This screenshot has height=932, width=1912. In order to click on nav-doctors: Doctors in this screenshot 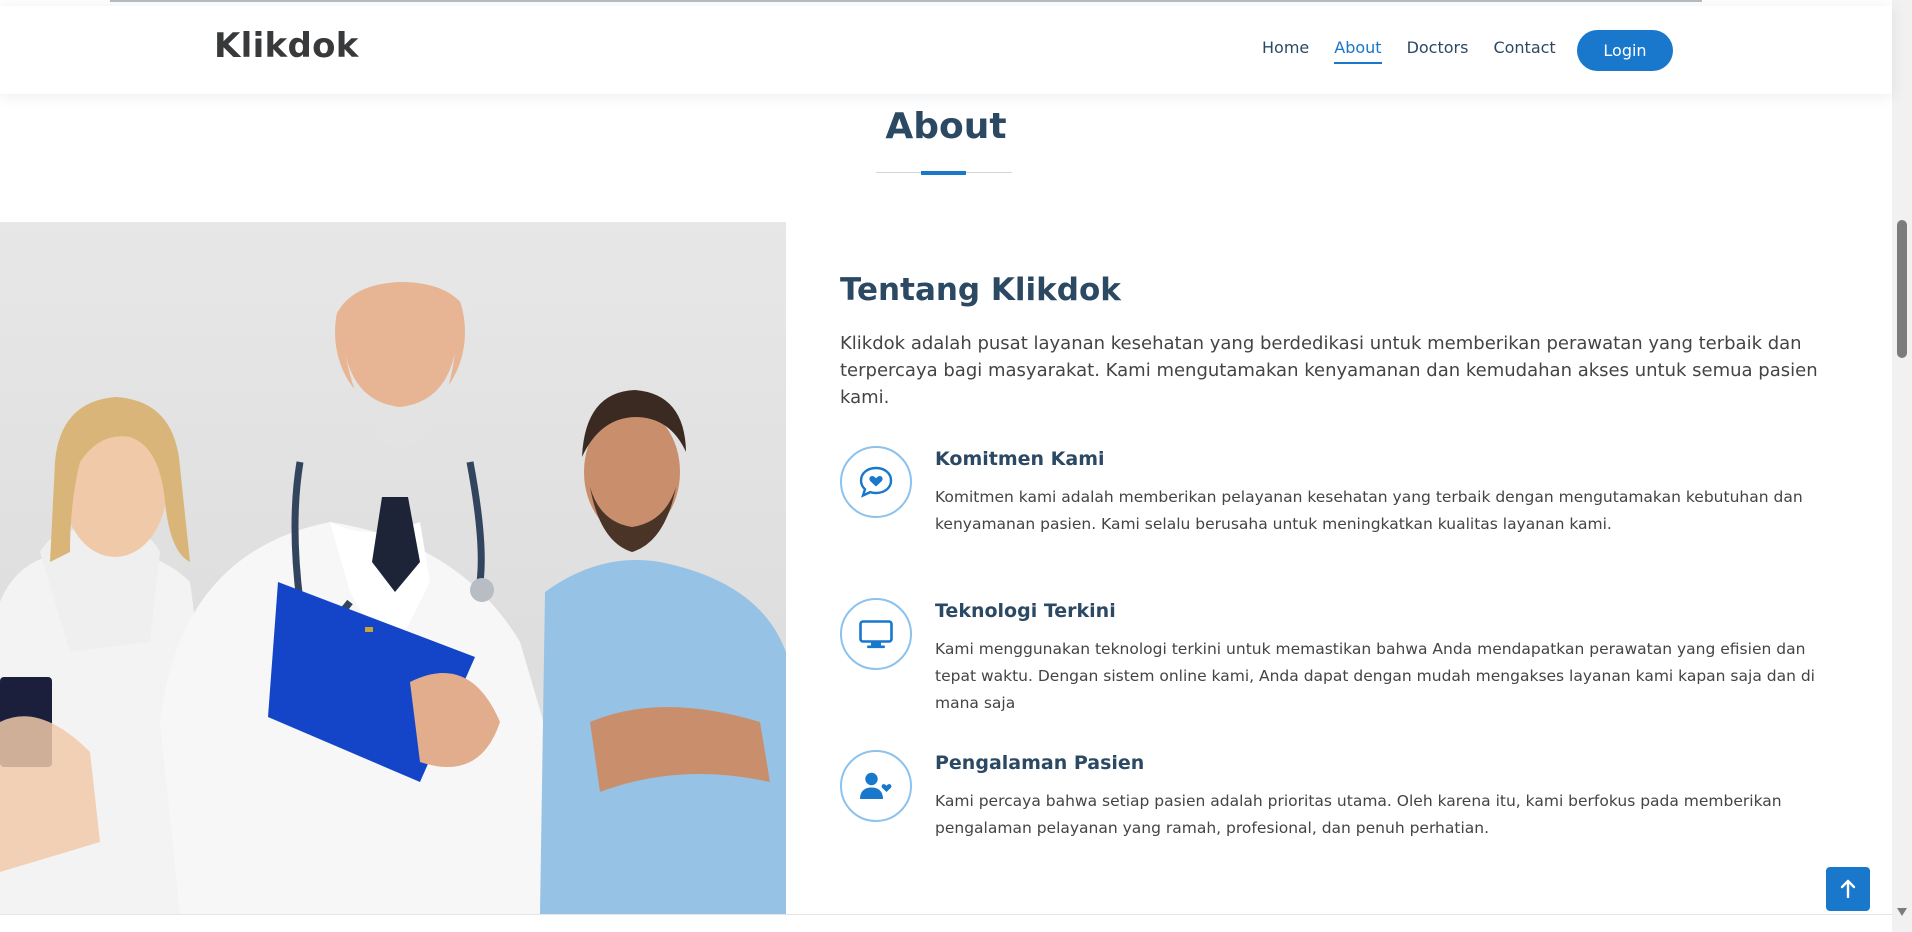, I will do `click(1438, 51)`.